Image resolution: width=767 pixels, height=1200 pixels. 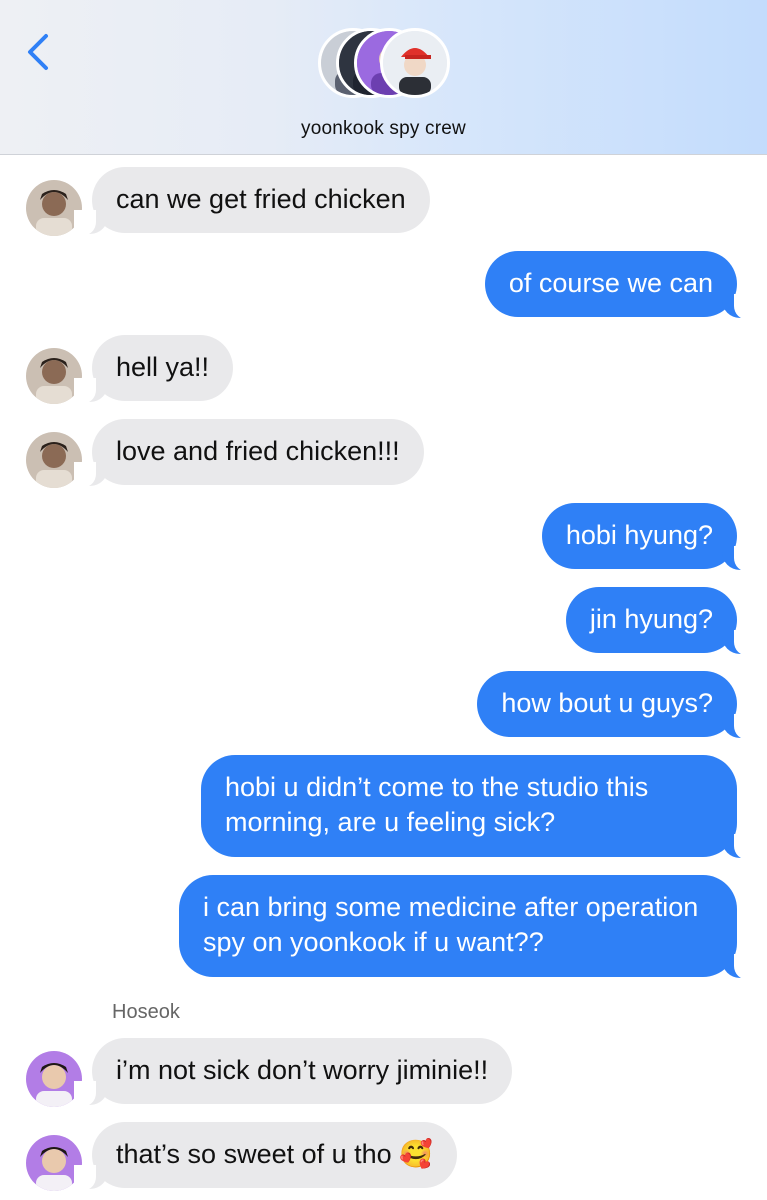 I want to click on message-text: can we get fried chicken, so click(x=261, y=199).